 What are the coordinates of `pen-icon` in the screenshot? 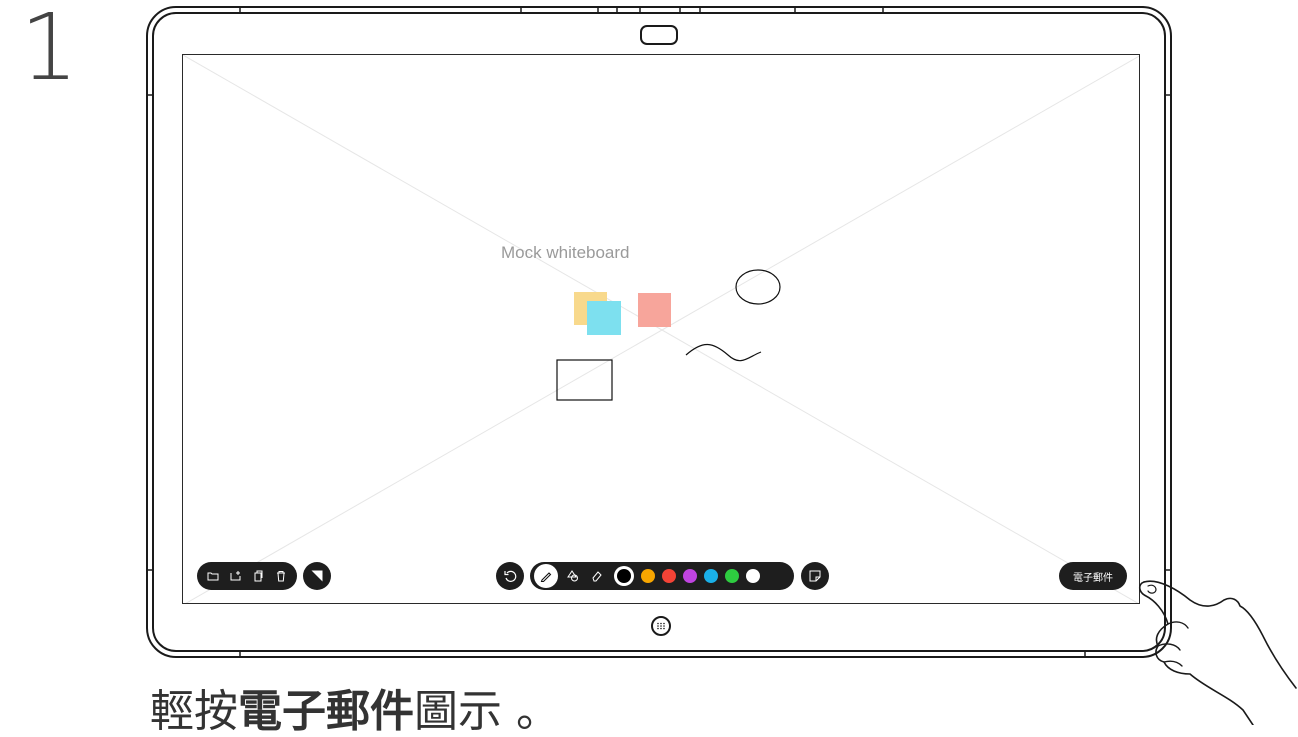 It's located at (546, 576).